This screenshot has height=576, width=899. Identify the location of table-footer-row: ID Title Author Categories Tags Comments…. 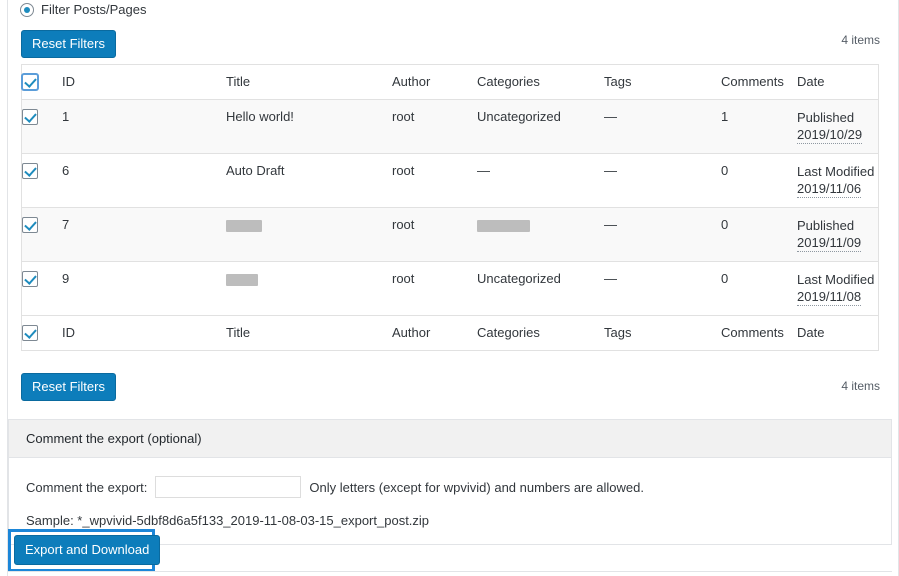
(450, 332).